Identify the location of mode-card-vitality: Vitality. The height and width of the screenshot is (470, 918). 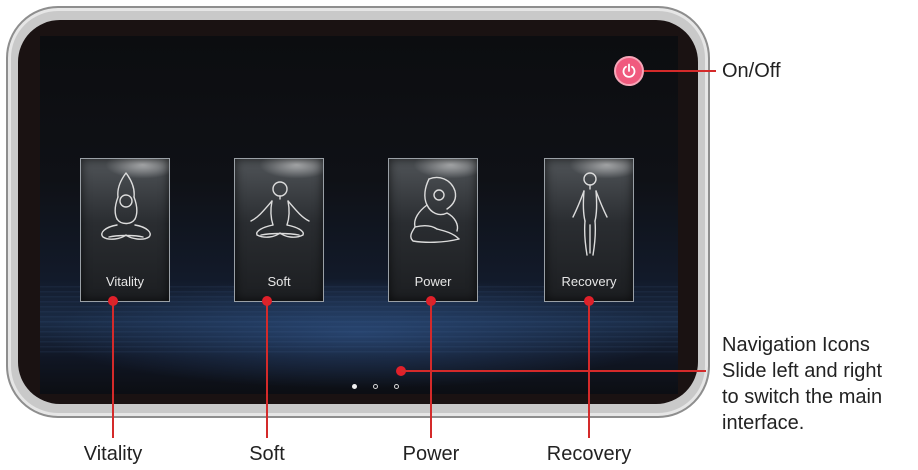
(125, 230).